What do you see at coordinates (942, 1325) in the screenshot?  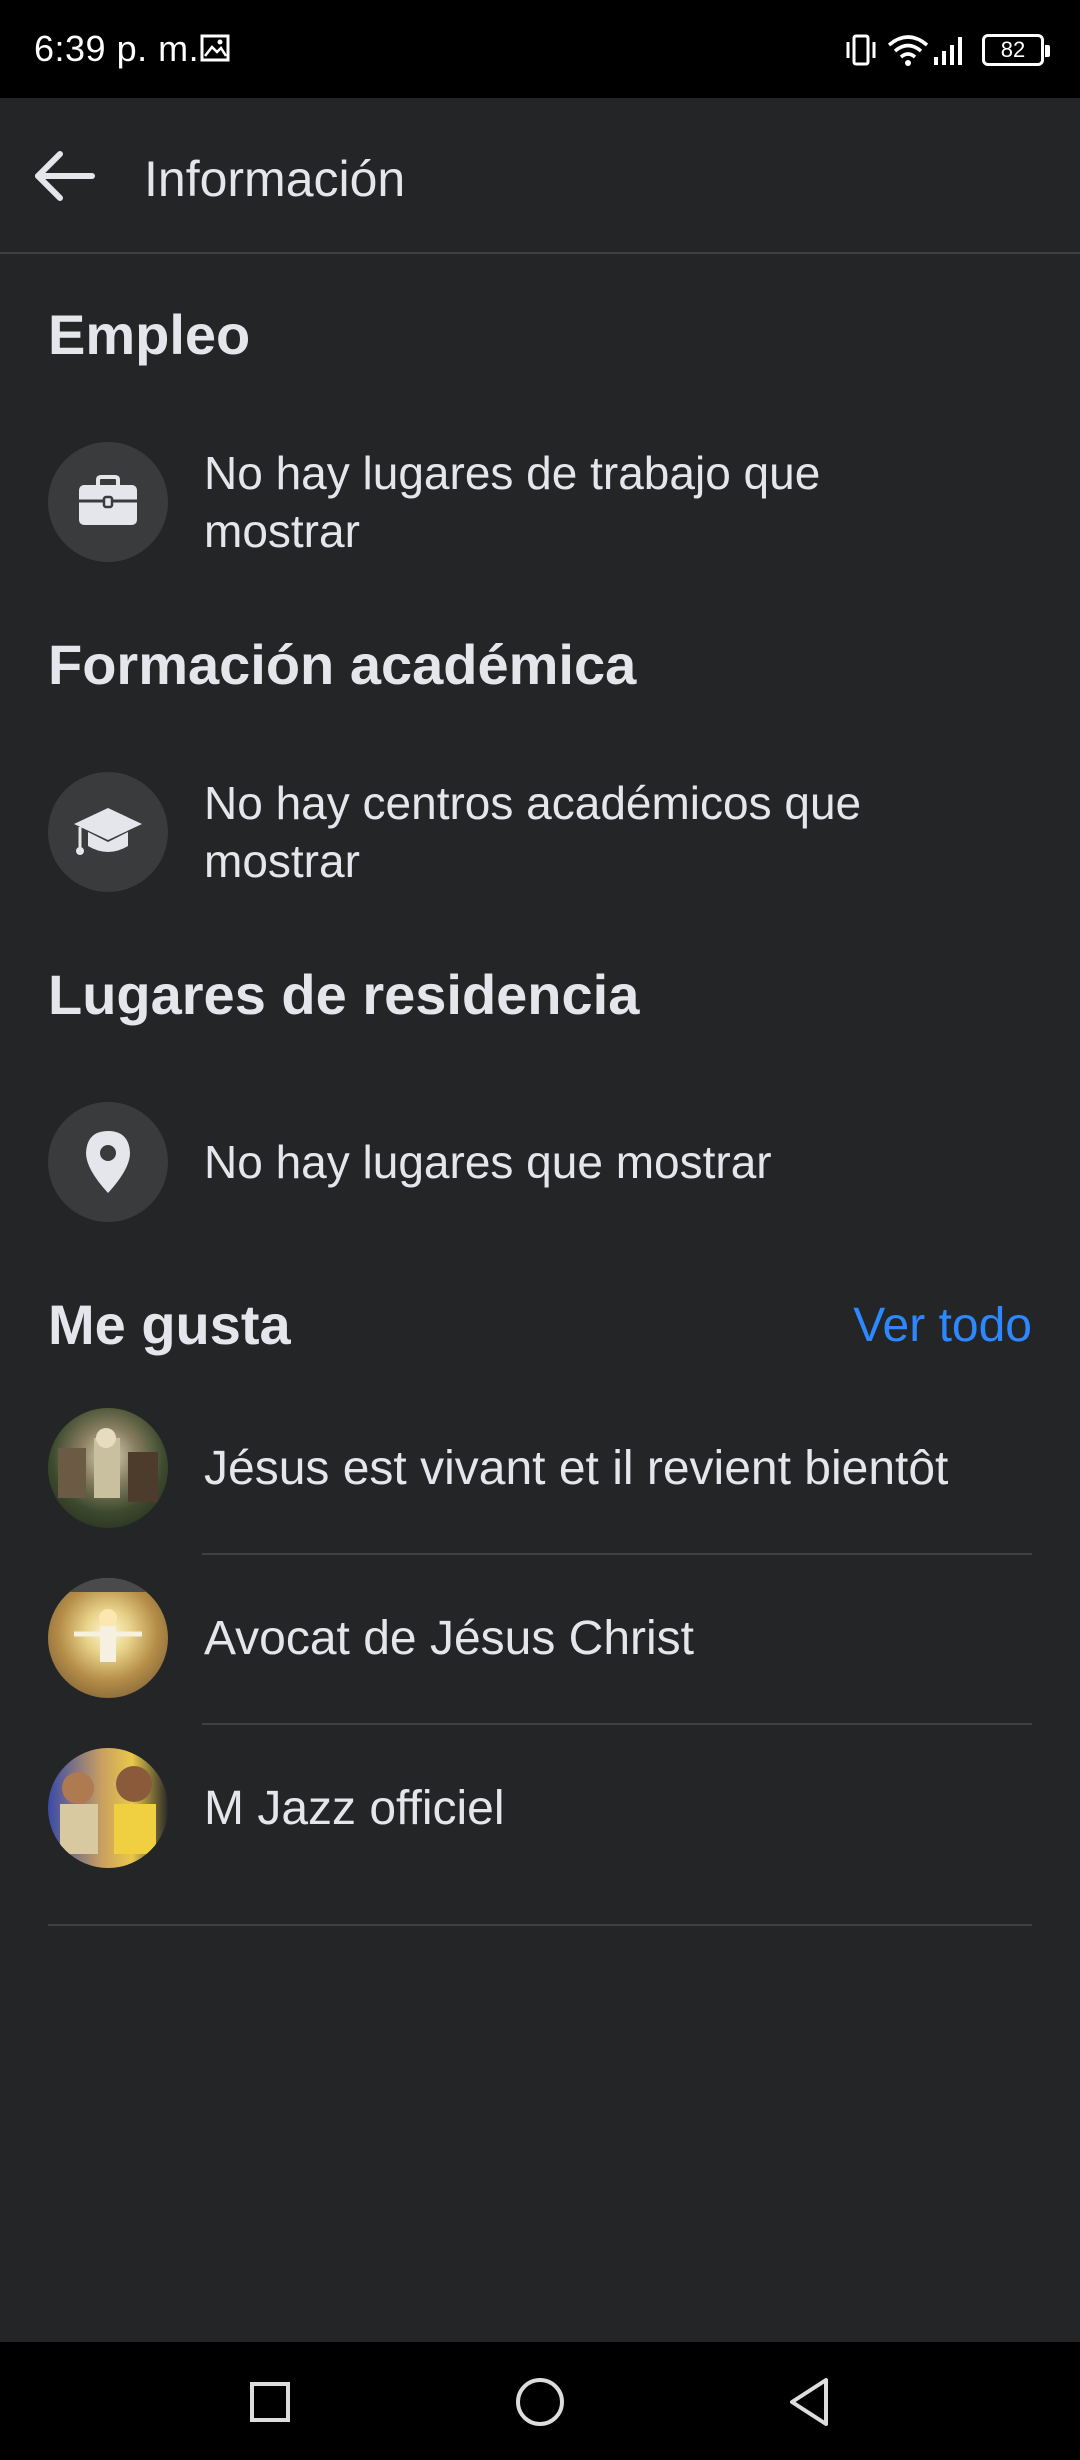 I see `see-all-likes-link: Ver todo` at bounding box center [942, 1325].